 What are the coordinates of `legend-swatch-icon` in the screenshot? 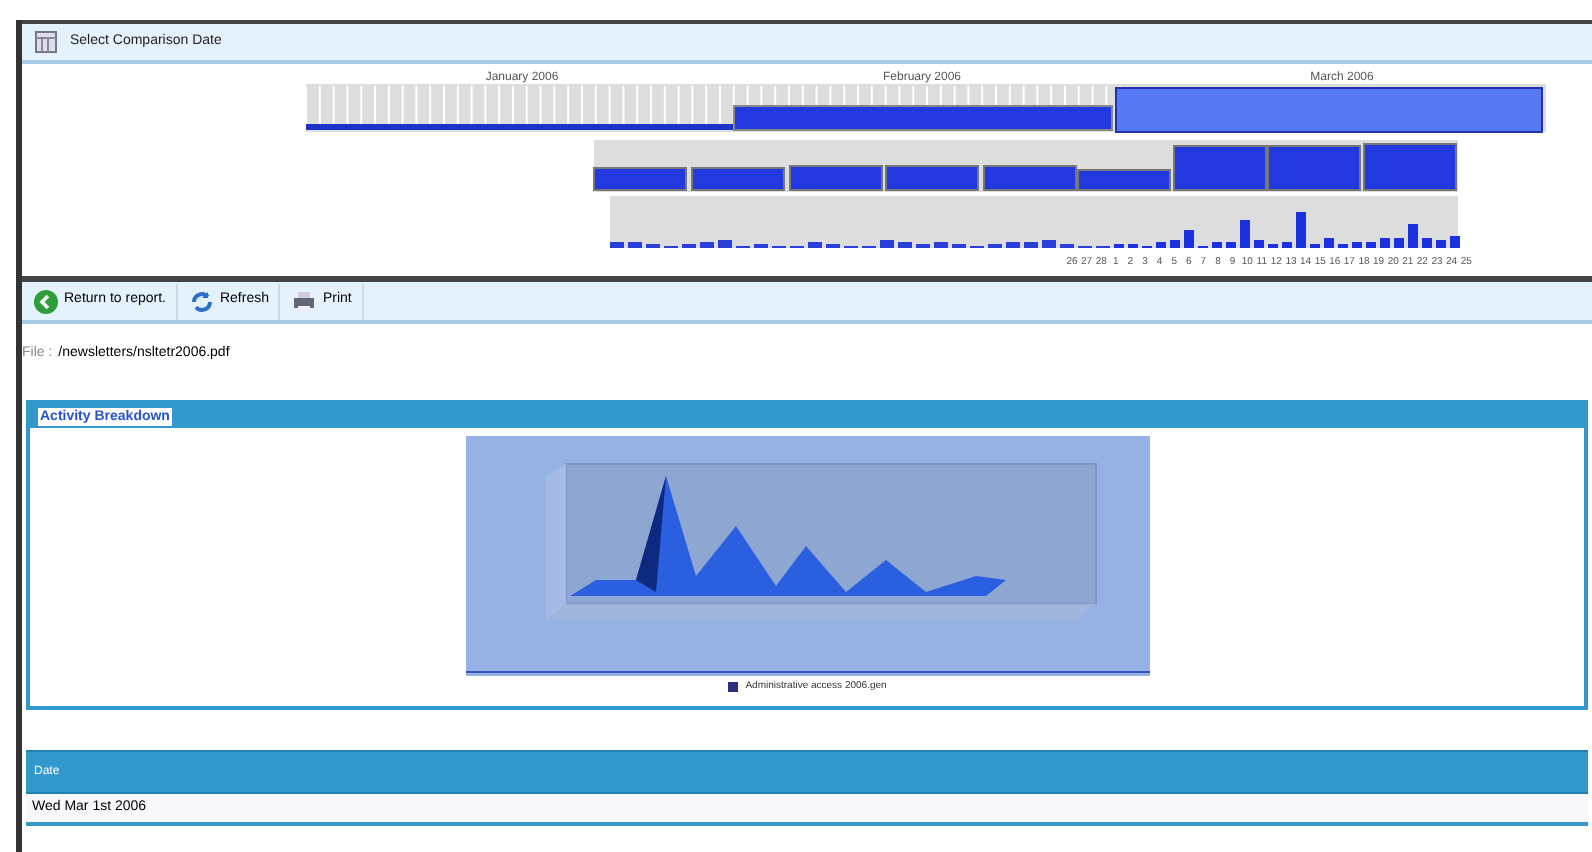 It's located at (732, 687).